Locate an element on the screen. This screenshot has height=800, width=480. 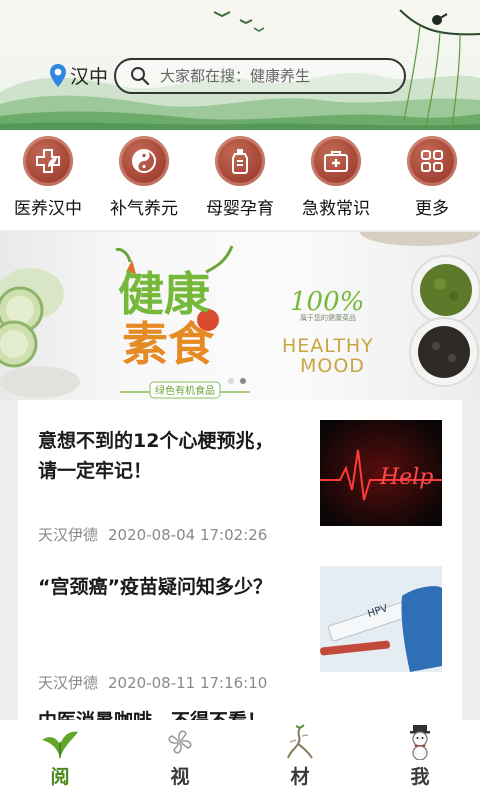
article-title: “宫颈癌”疫苗疑问知多少？ is located at coordinates (158, 587).